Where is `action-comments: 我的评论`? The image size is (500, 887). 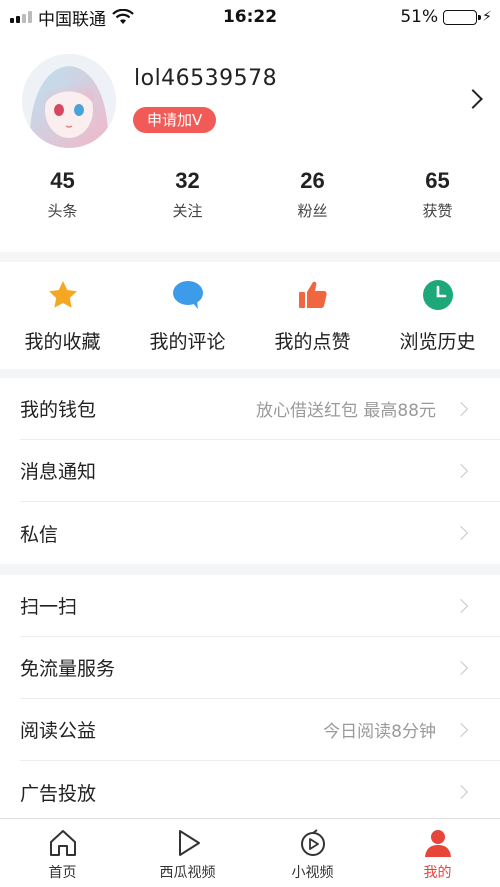
action-comments: 我的评论 is located at coordinates (187, 315).